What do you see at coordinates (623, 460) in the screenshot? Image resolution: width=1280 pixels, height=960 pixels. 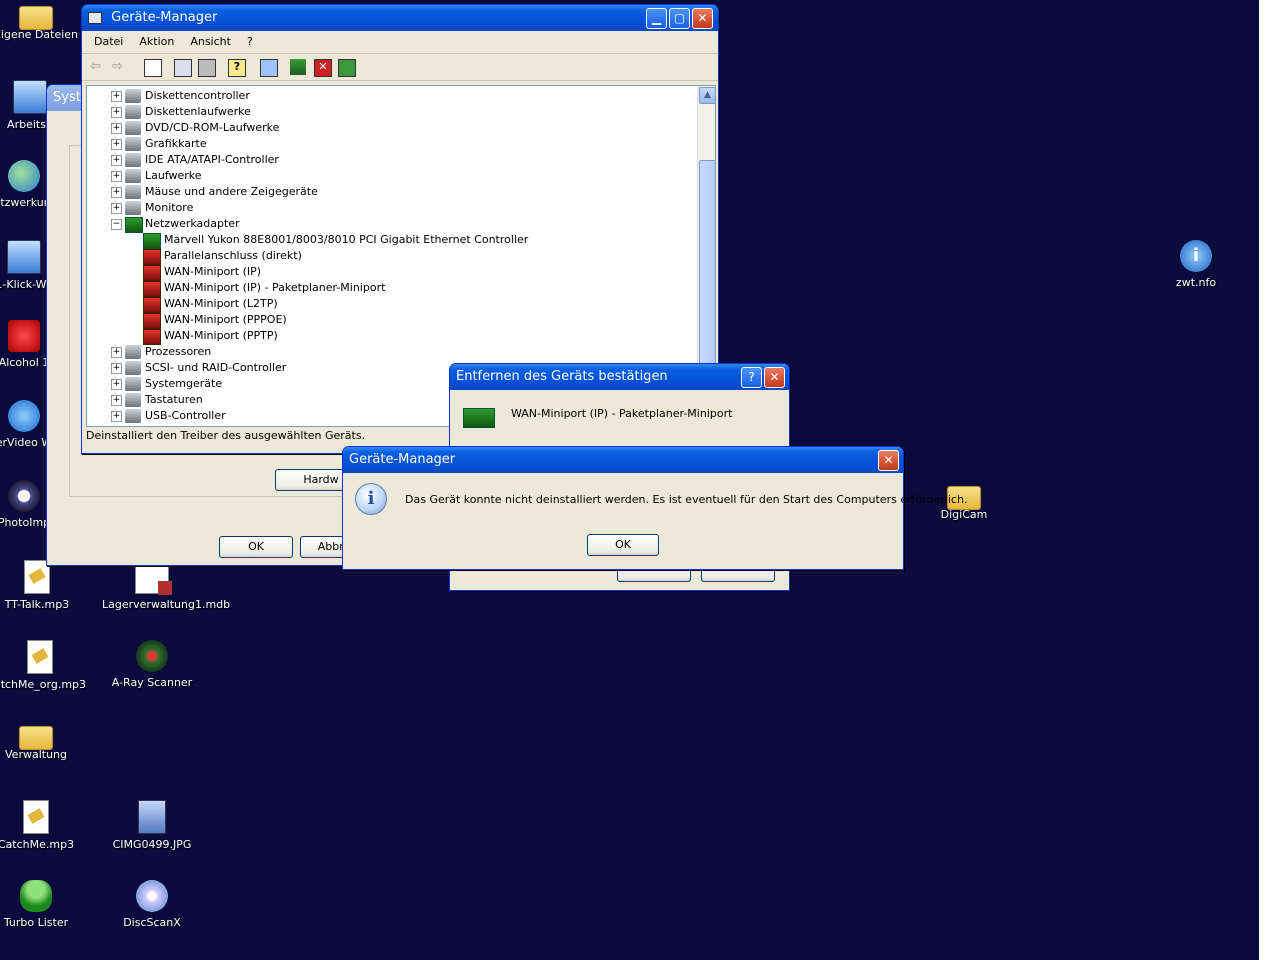 I see `error-dialog-titlebar: Geräte-Manager ✕` at bounding box center [623, 460].